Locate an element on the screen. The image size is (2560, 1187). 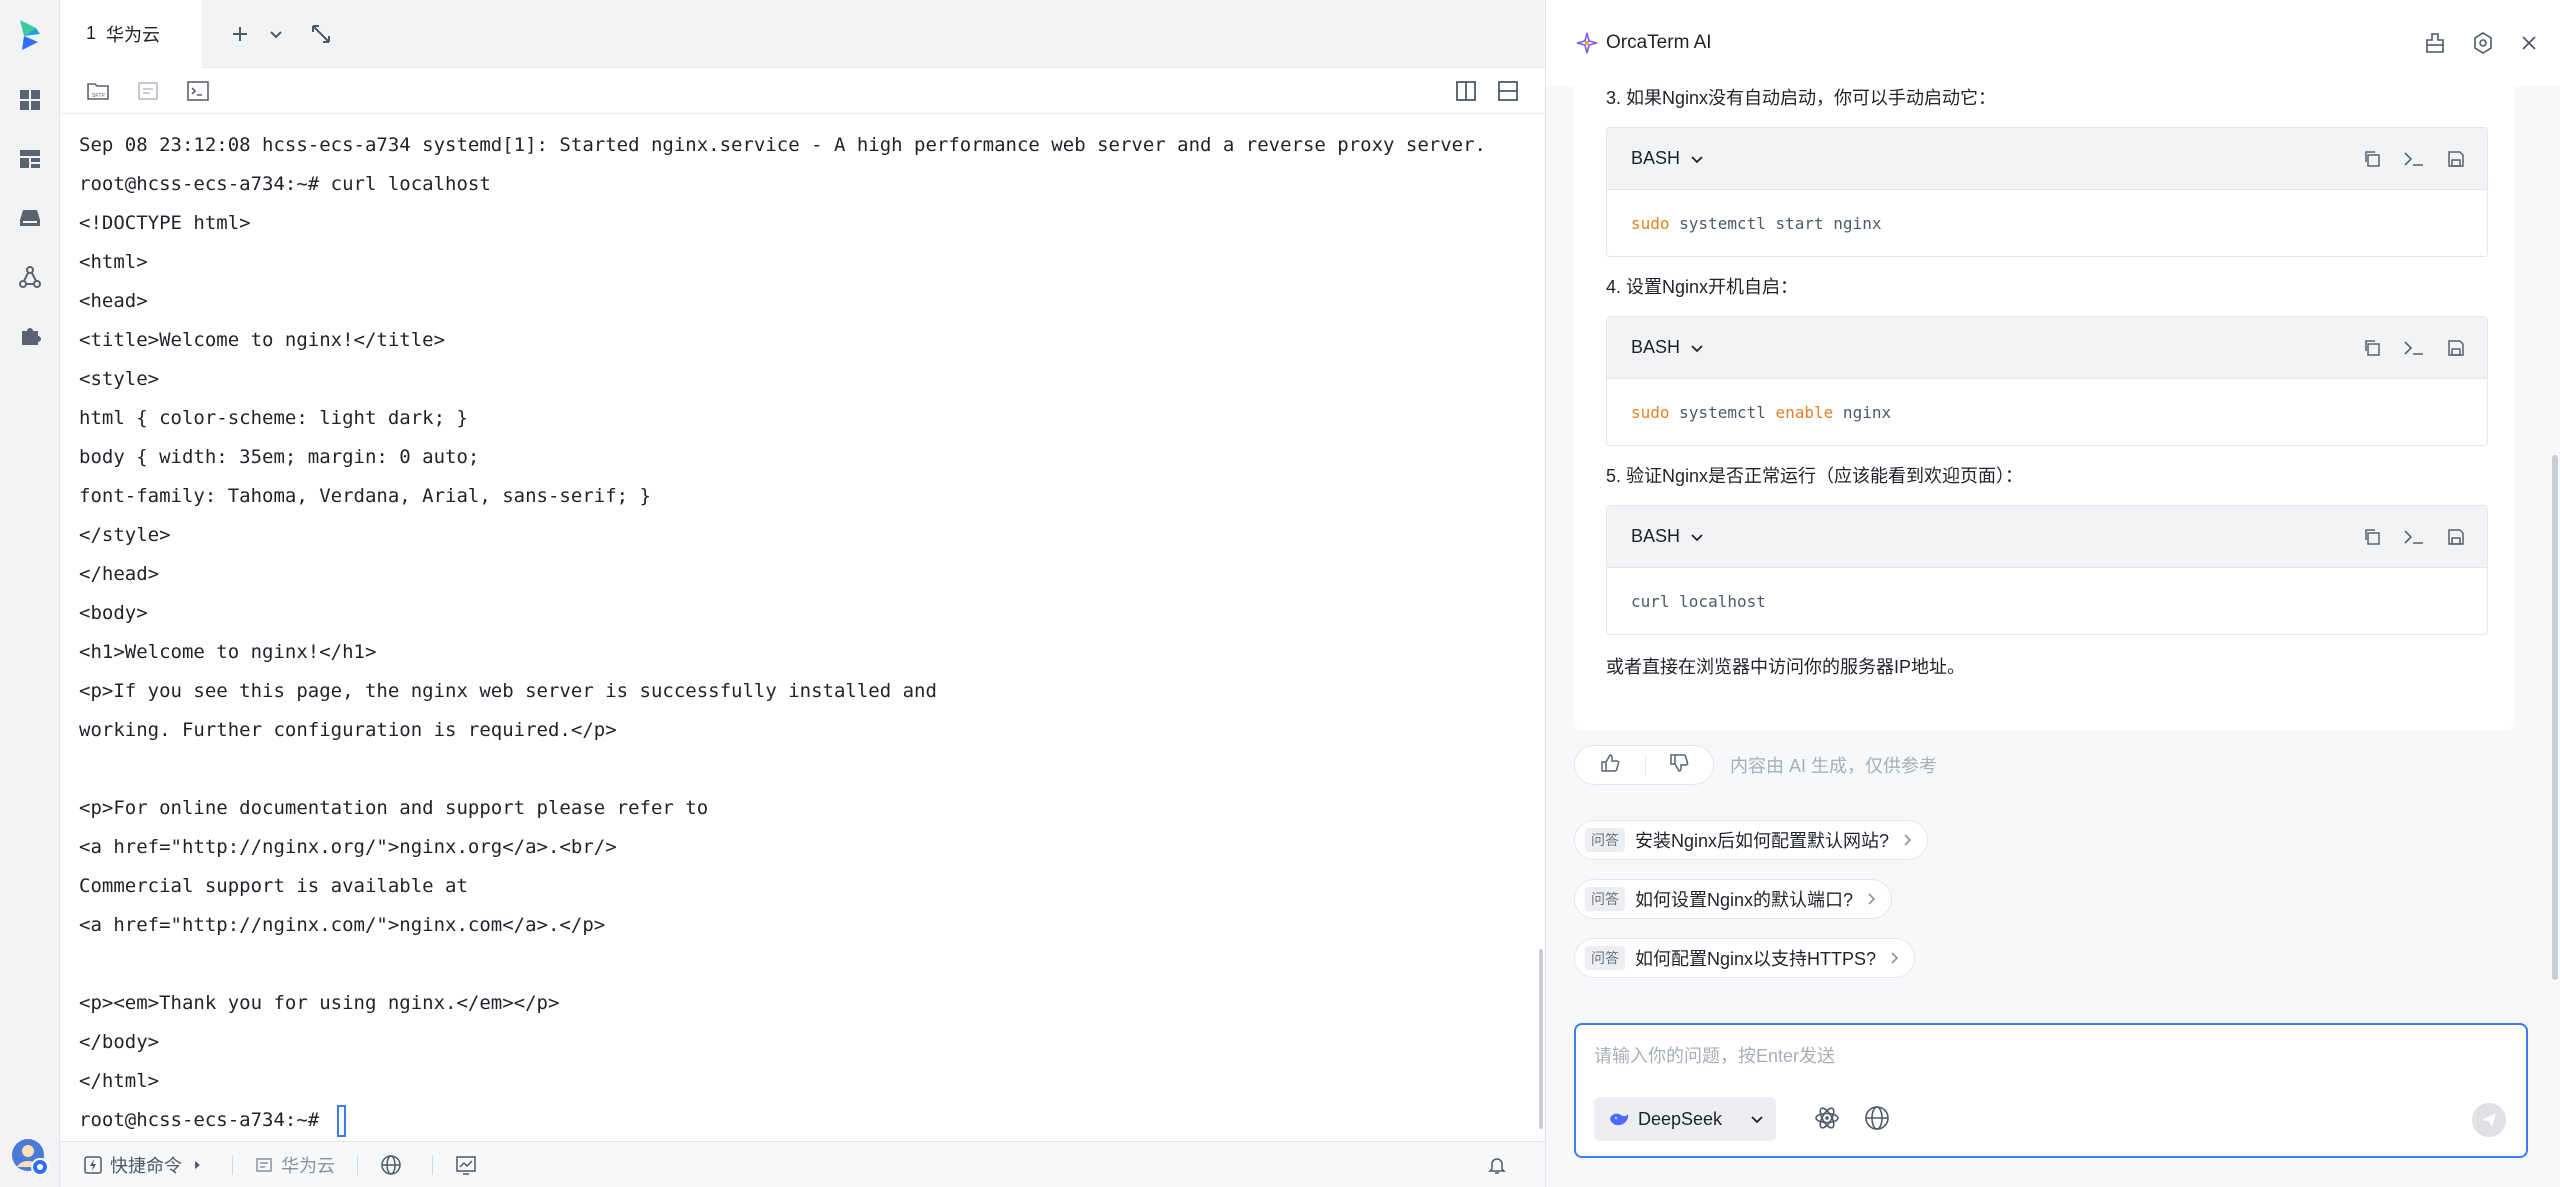
ai-scrollbar is located at coordinates (2555, 717).